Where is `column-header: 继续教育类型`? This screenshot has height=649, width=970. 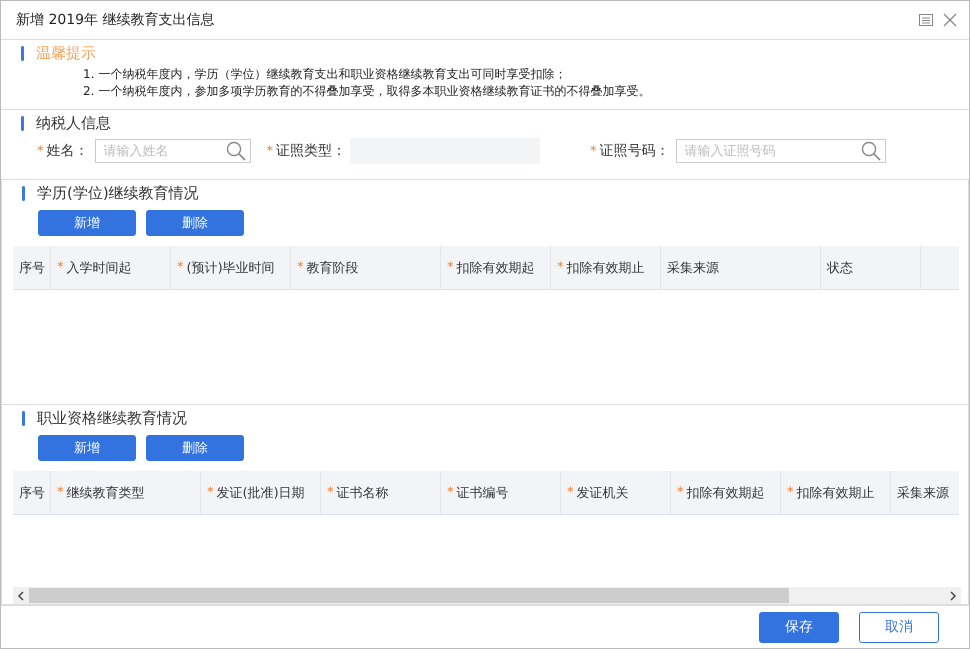
column-header: 继续教育类型 is located at coordinates (105, 493).